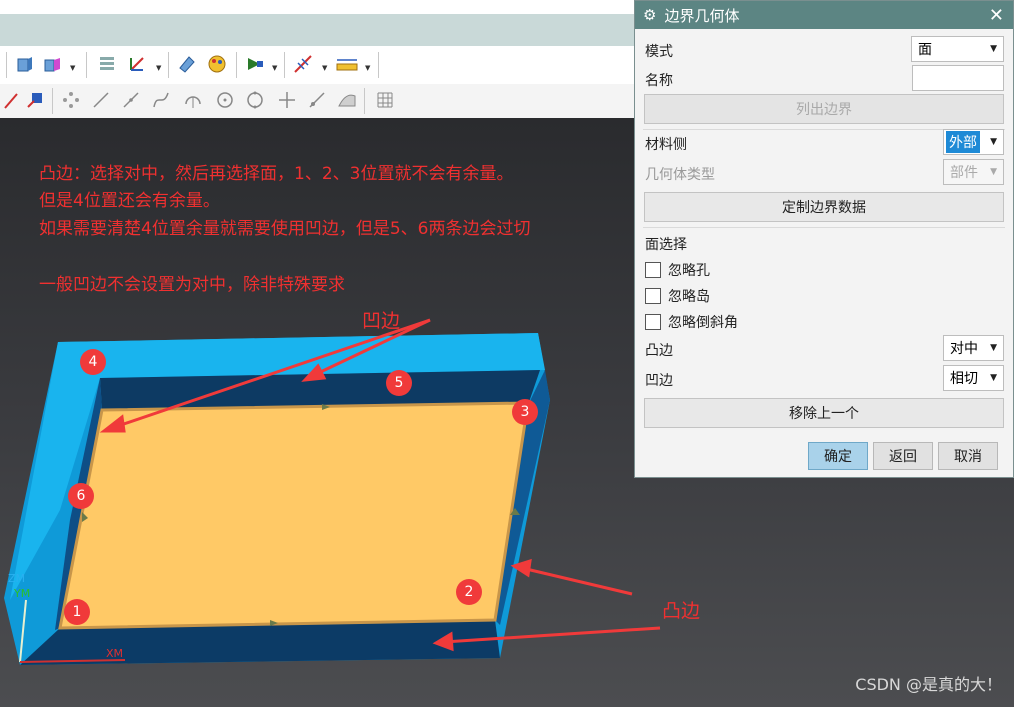 The height and width of the screenshot is (707, 1014). Describe the element at coordinates (525, 412) in the screenshot. I see `position-badge-3: 3` at that location.